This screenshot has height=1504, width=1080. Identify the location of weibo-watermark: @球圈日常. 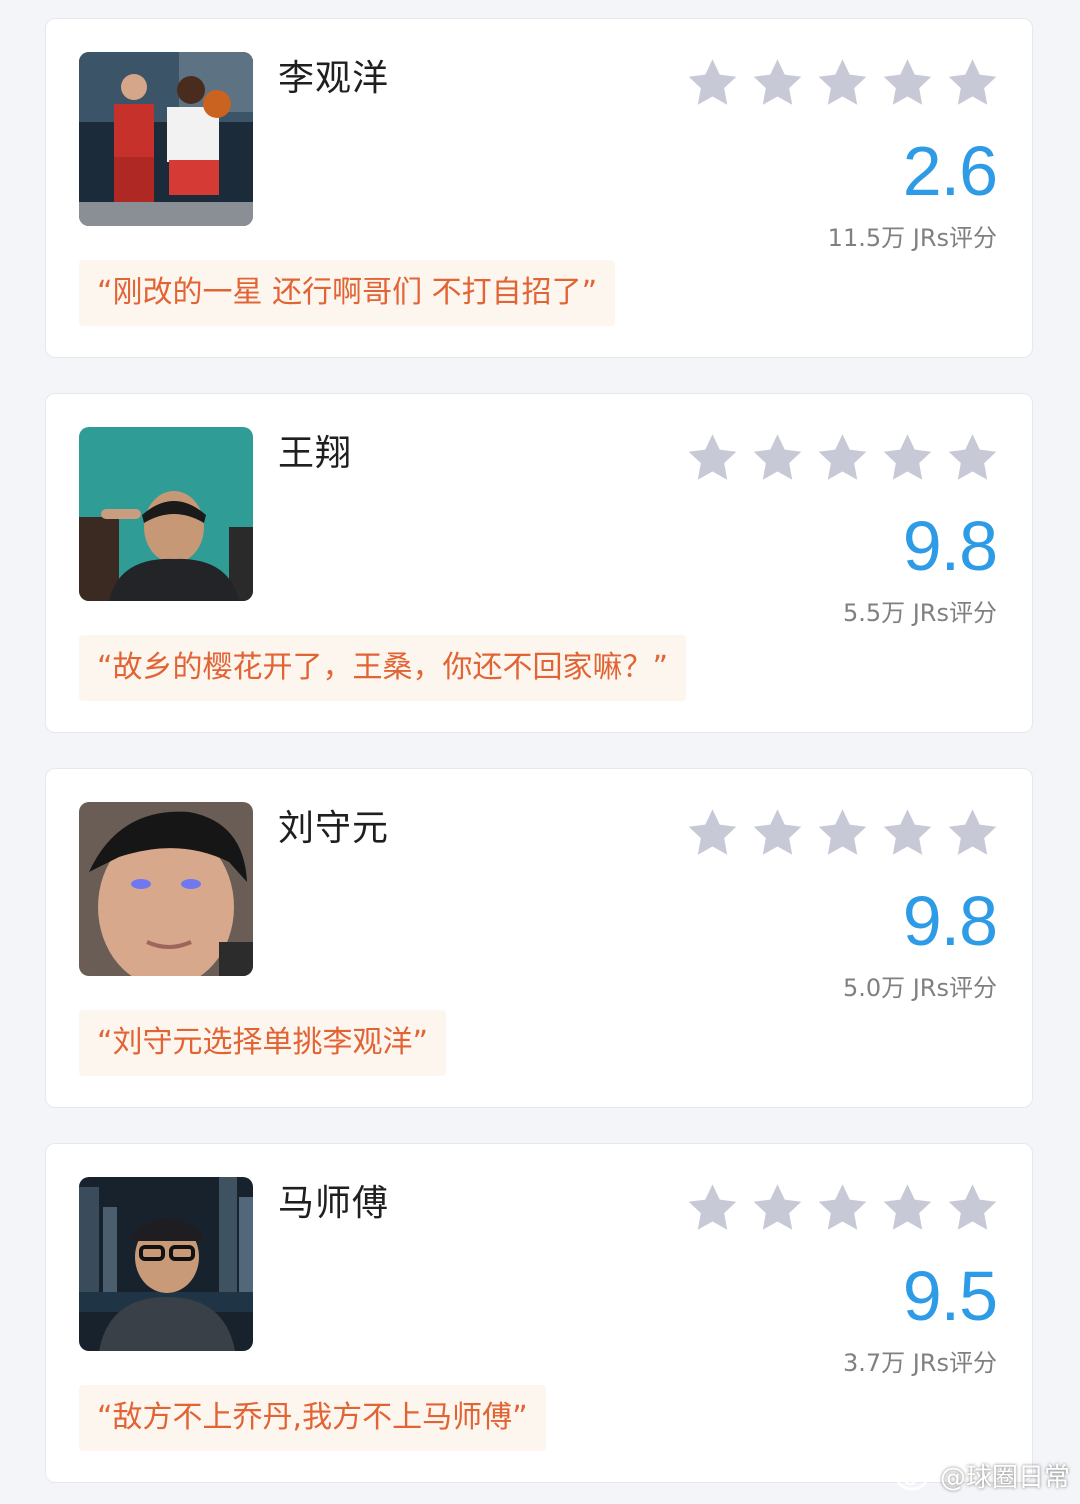
(983, 1475).